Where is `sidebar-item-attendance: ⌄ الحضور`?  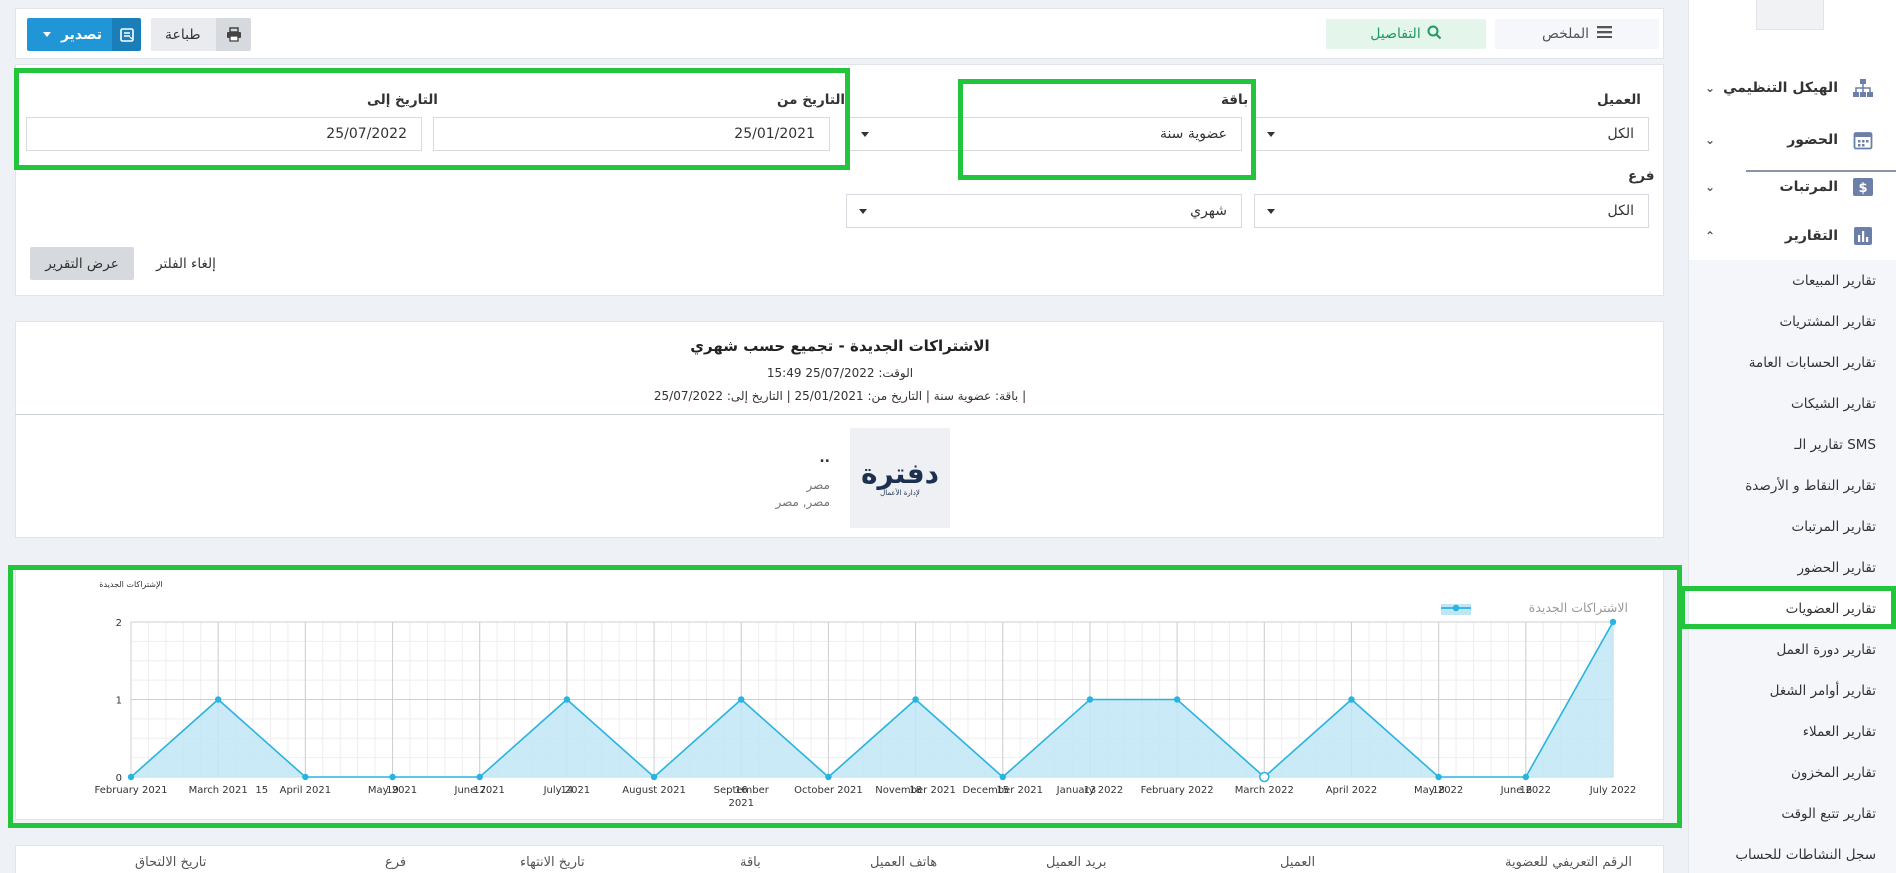
sidebar-item-attendance: ⌄ الحضور is located at coordinates (1792, 140).